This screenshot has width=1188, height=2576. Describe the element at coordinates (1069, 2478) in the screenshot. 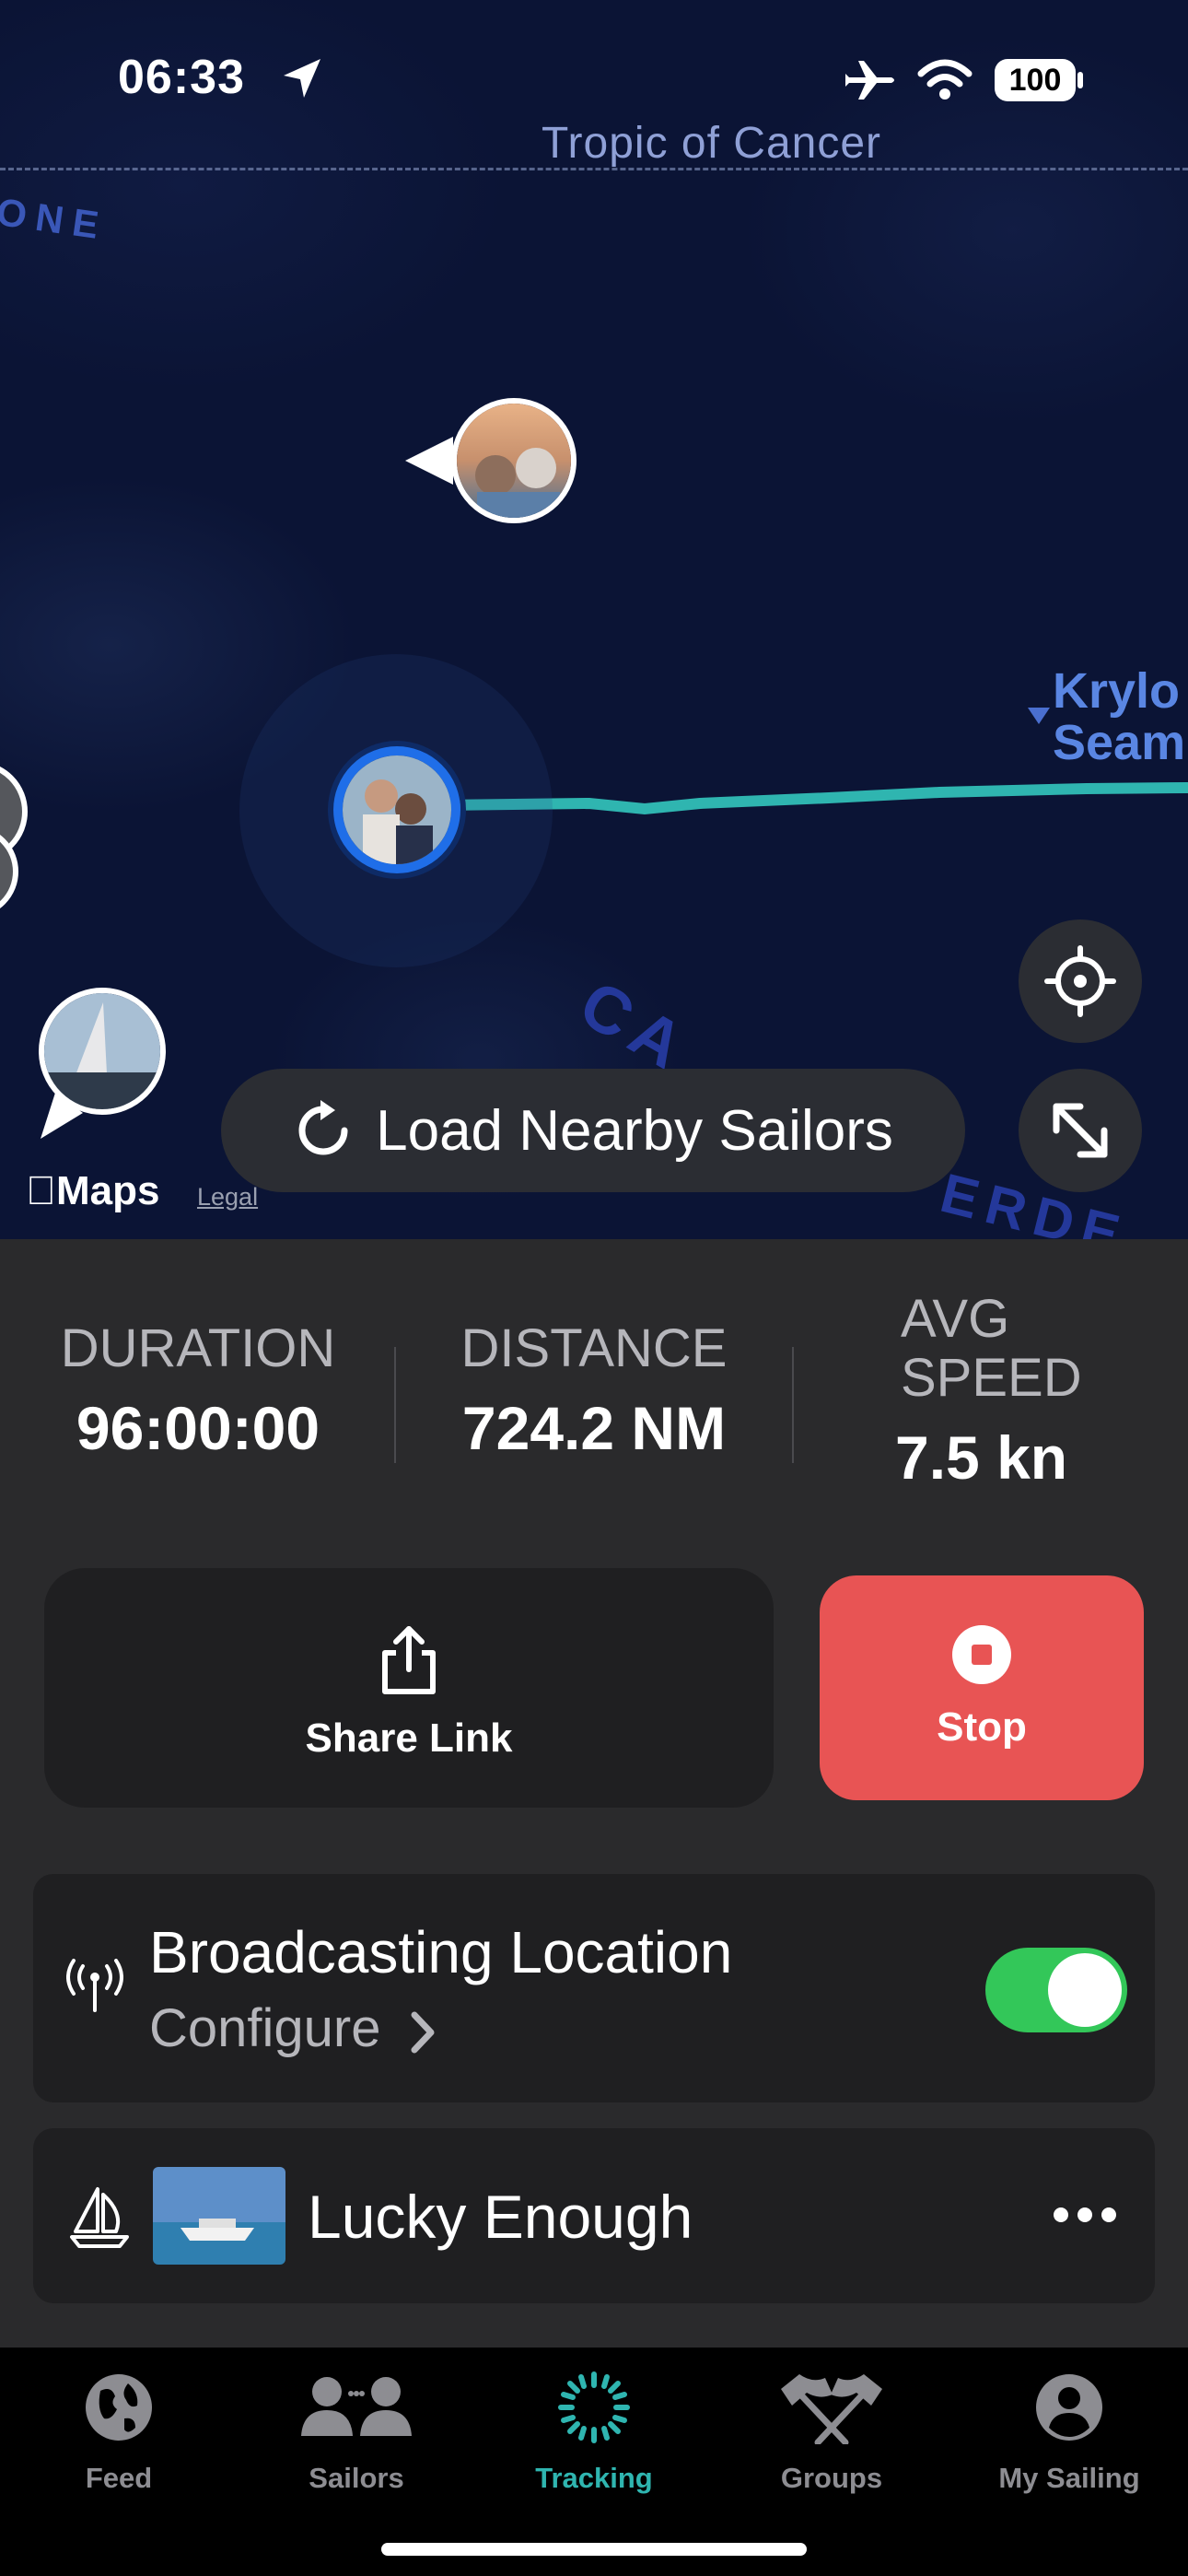

I see `tab-my-sailing-label: My Sailing` at that location.